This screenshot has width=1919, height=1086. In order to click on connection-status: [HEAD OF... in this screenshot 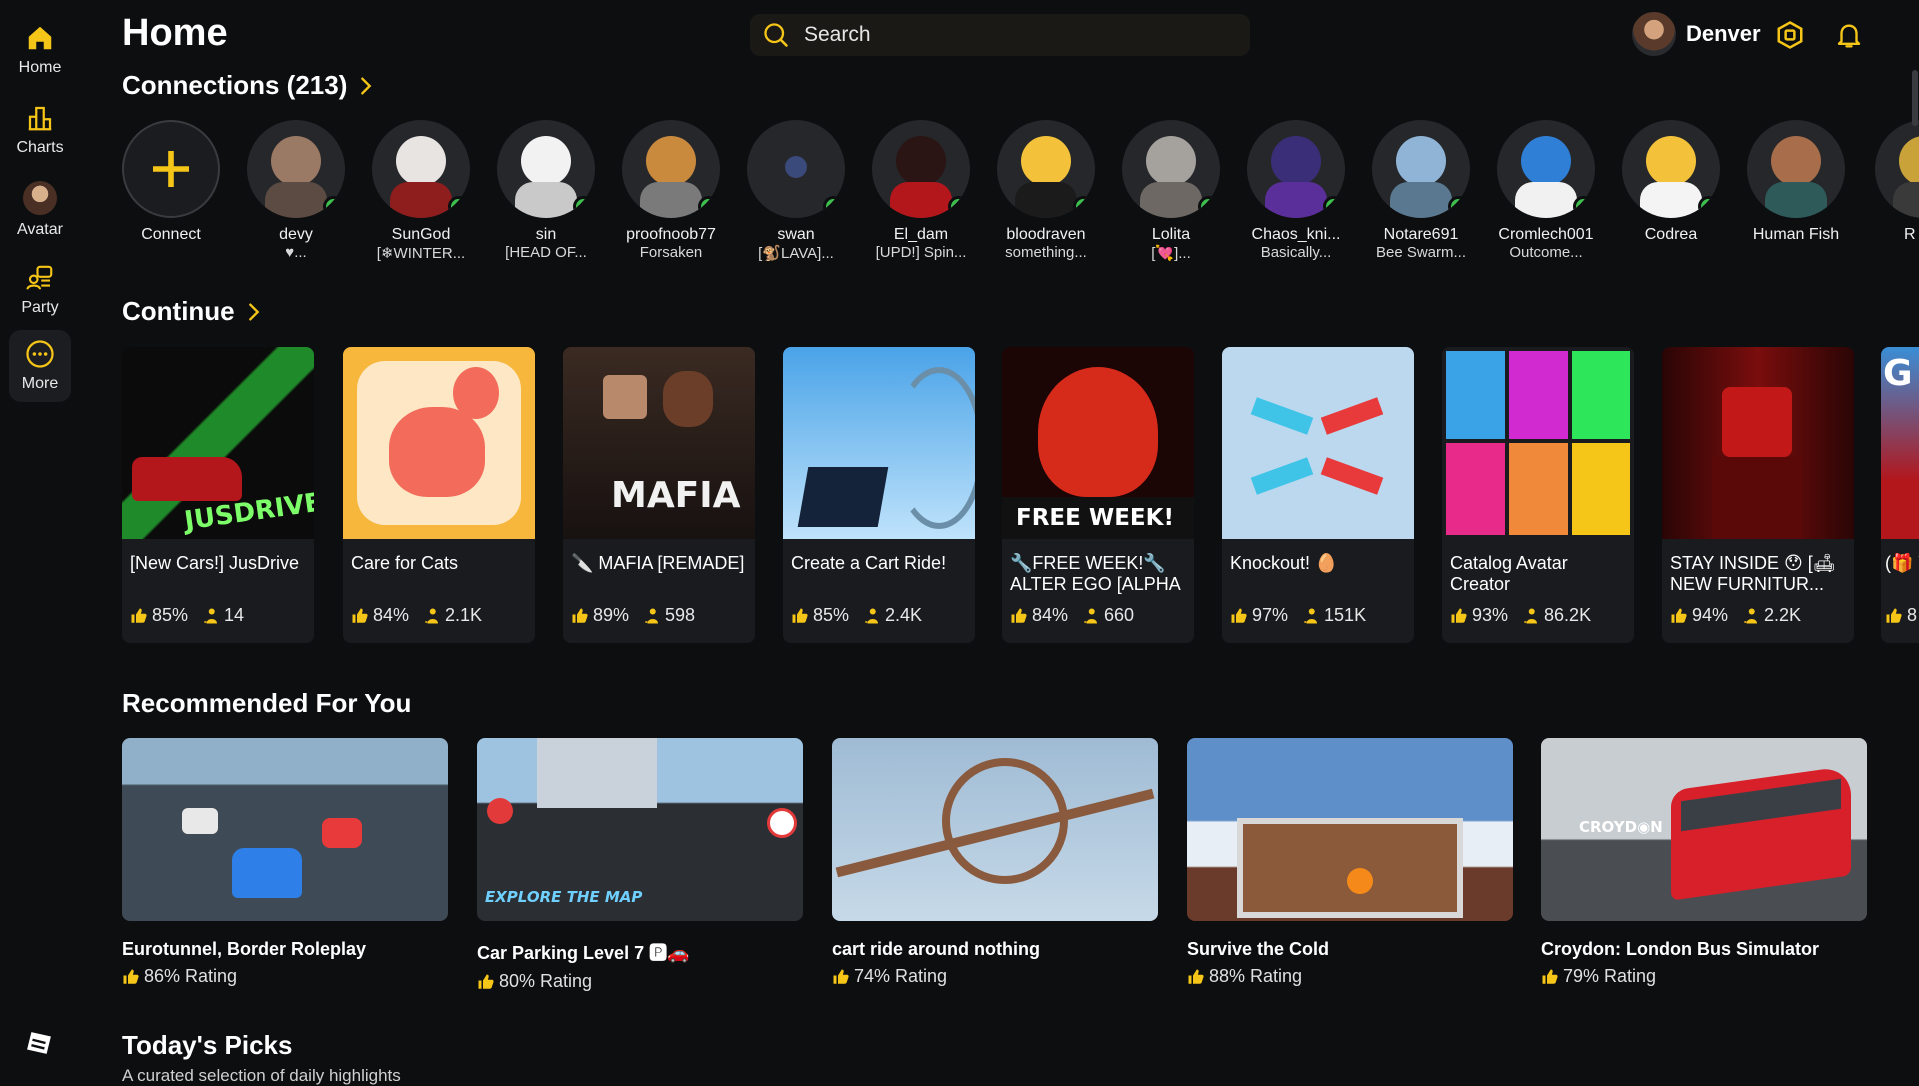, I will do `click(546, 252)`.